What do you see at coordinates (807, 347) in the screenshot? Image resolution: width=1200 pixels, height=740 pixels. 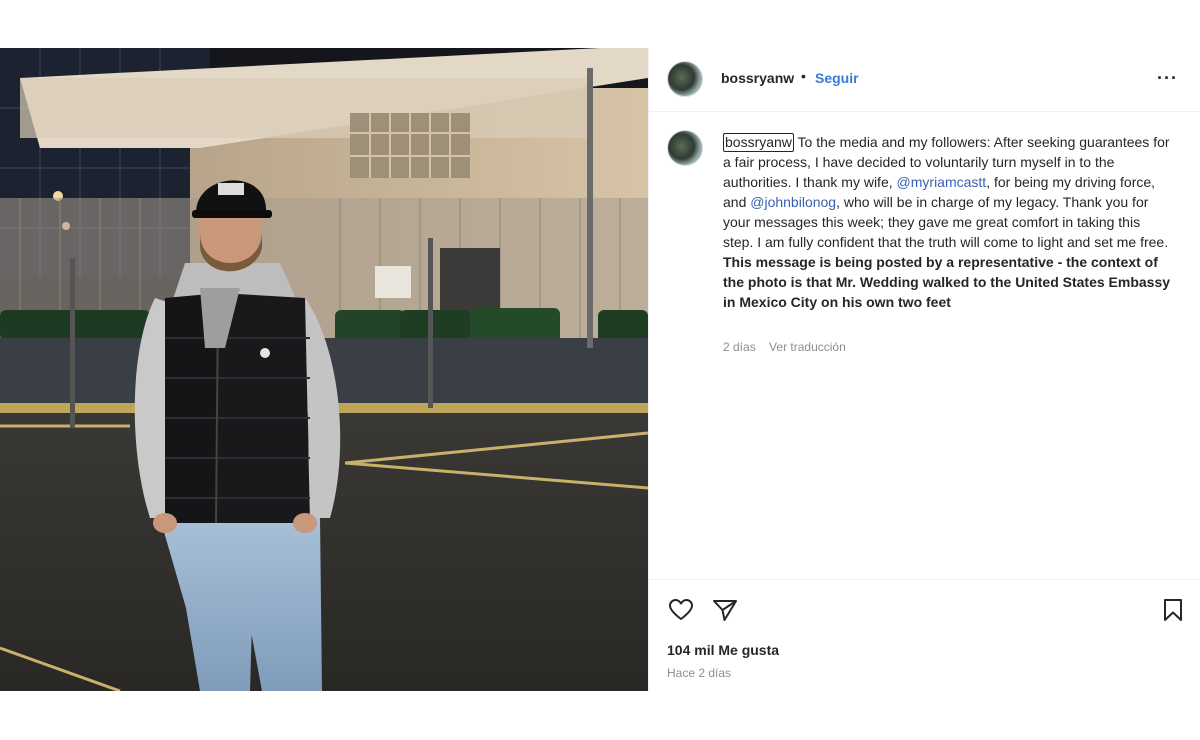 I see `translate-link: Ver traducción` at bounding box center [807, 347].